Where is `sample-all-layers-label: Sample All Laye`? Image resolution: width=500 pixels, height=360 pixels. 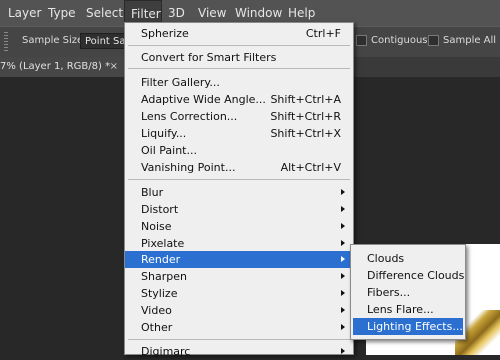 sample-all-layers-label: Sample All Laye is located at coordinates (471, 40).